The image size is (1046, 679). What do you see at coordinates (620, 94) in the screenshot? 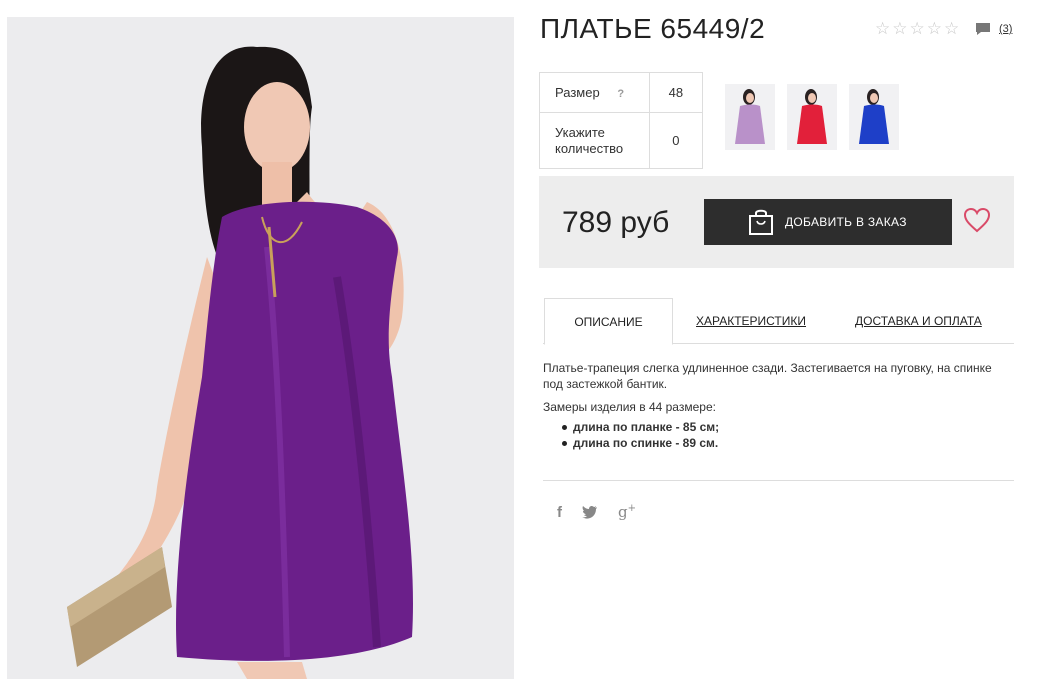
I see `size-help-icon: ?` at bounding box center [620, 94].